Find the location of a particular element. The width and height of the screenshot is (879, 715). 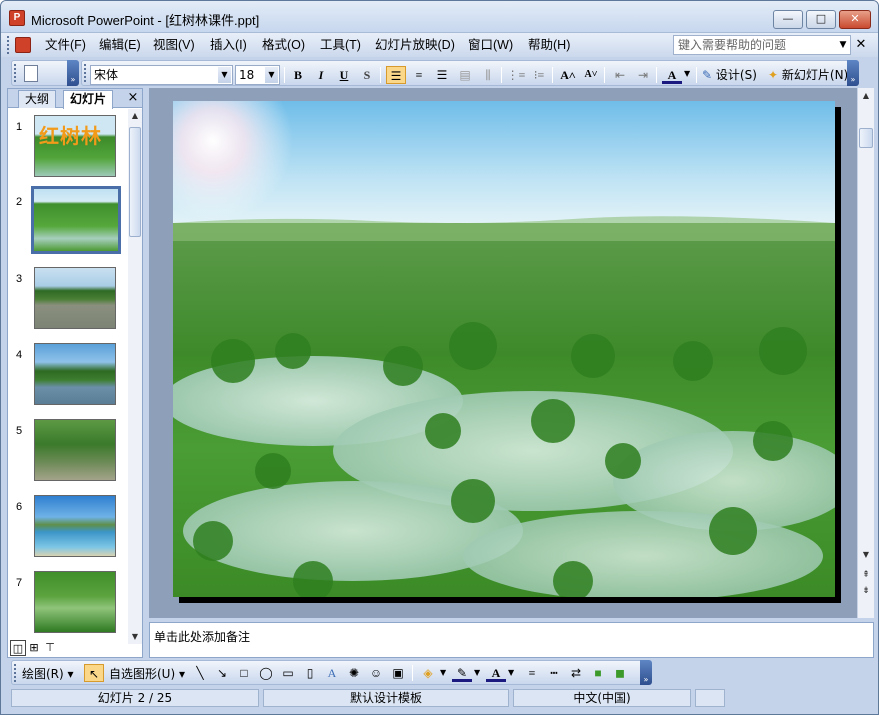

shadow-style-icon: ■ is located at coordinates (598, 673).